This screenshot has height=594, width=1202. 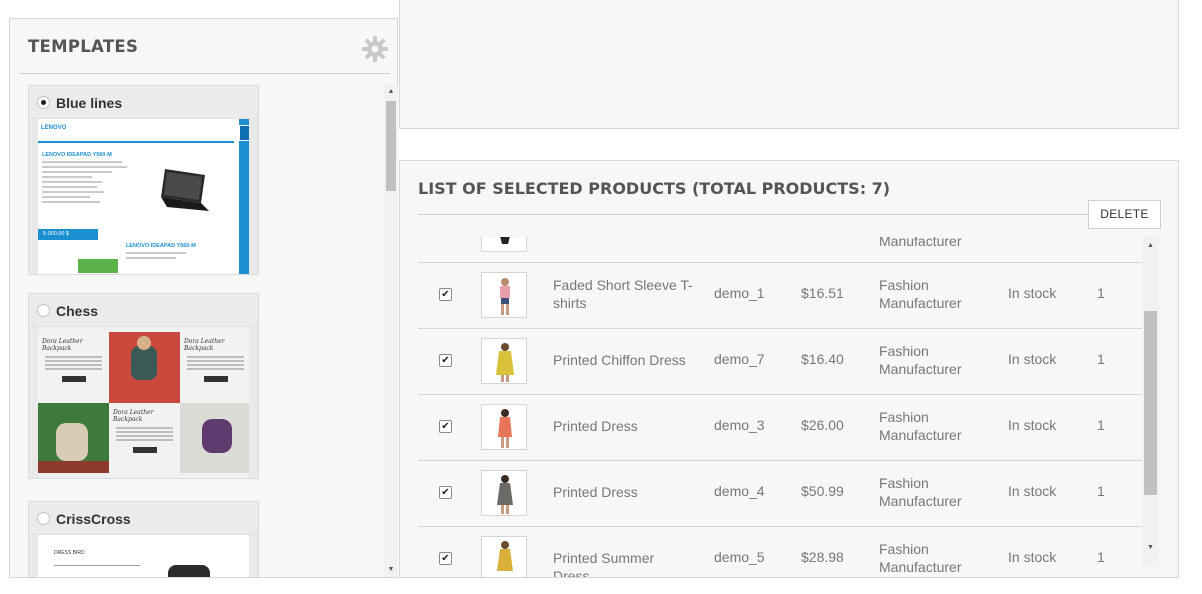 What do you see at coordinates (739, 359) in the screenshot?
I see `product-reference: demo_7` at bounding box center [739, 359].